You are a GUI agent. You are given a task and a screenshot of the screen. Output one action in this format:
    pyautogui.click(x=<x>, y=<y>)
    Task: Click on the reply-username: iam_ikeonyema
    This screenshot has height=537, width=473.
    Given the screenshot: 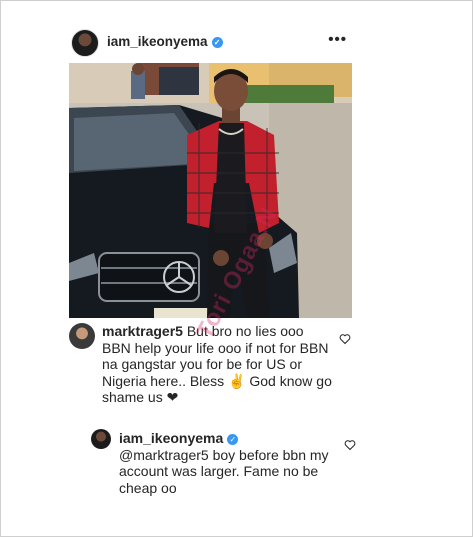 What is the action you would take?
    pyautogui.click(x=171, y=438)
    